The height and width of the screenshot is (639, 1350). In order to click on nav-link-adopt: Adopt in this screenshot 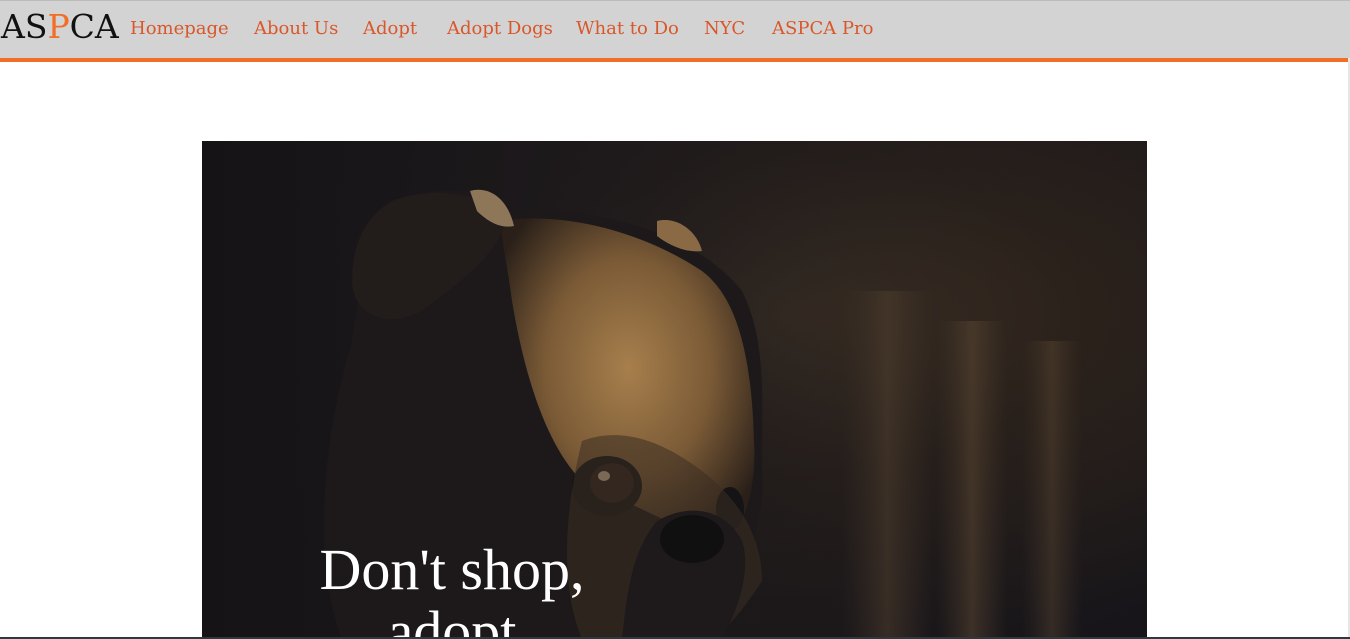, I will do `click(390, 29)`.